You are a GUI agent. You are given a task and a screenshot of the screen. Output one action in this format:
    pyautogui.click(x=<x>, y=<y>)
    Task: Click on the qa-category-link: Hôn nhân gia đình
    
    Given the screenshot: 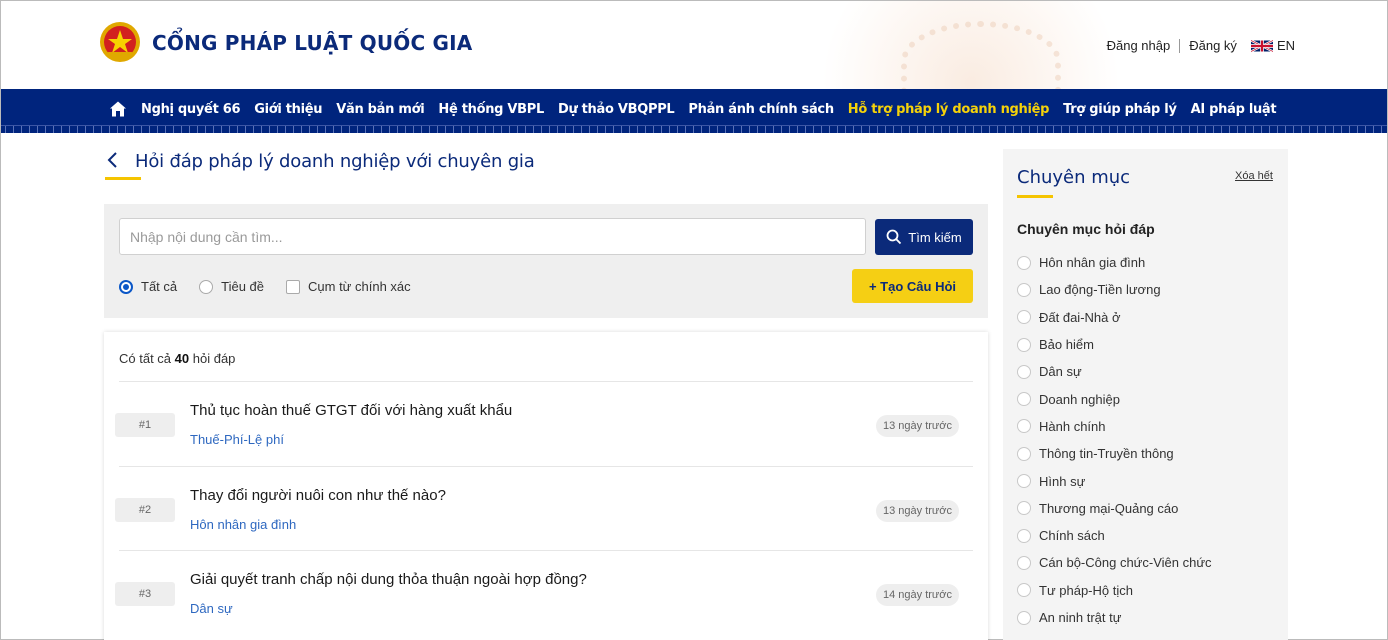 What is the action you would take?
    pyautogui.click(x=243, y=524)
    